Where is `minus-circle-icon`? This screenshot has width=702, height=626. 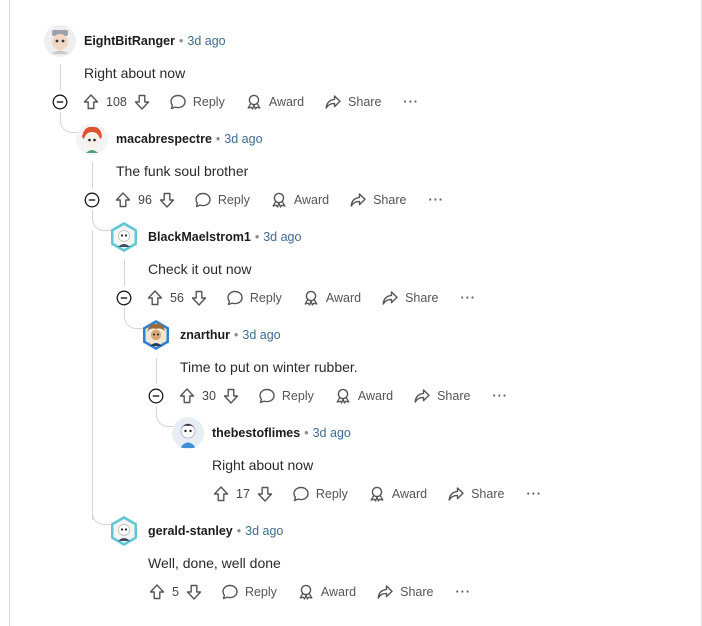 minus-circle-icon is located at coordinates (124, 298).